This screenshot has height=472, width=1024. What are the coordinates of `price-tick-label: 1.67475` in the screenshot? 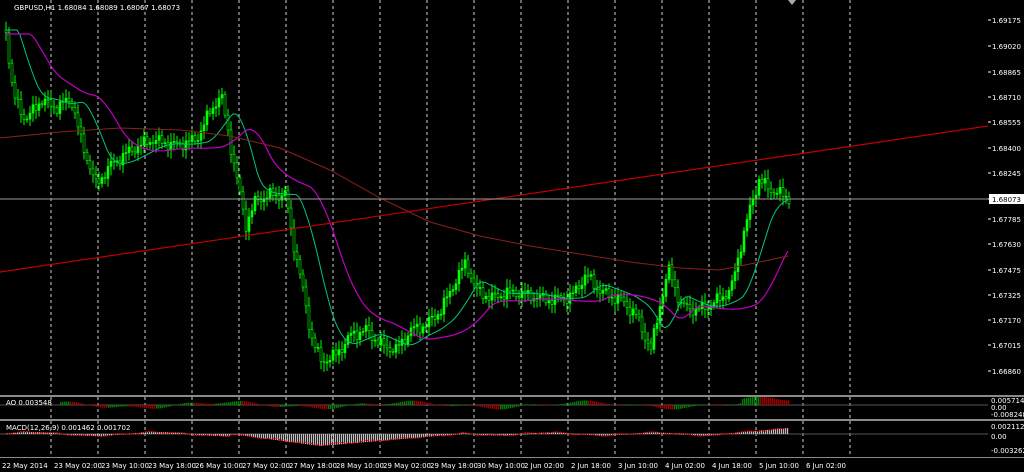 It's located at (1006, 271).